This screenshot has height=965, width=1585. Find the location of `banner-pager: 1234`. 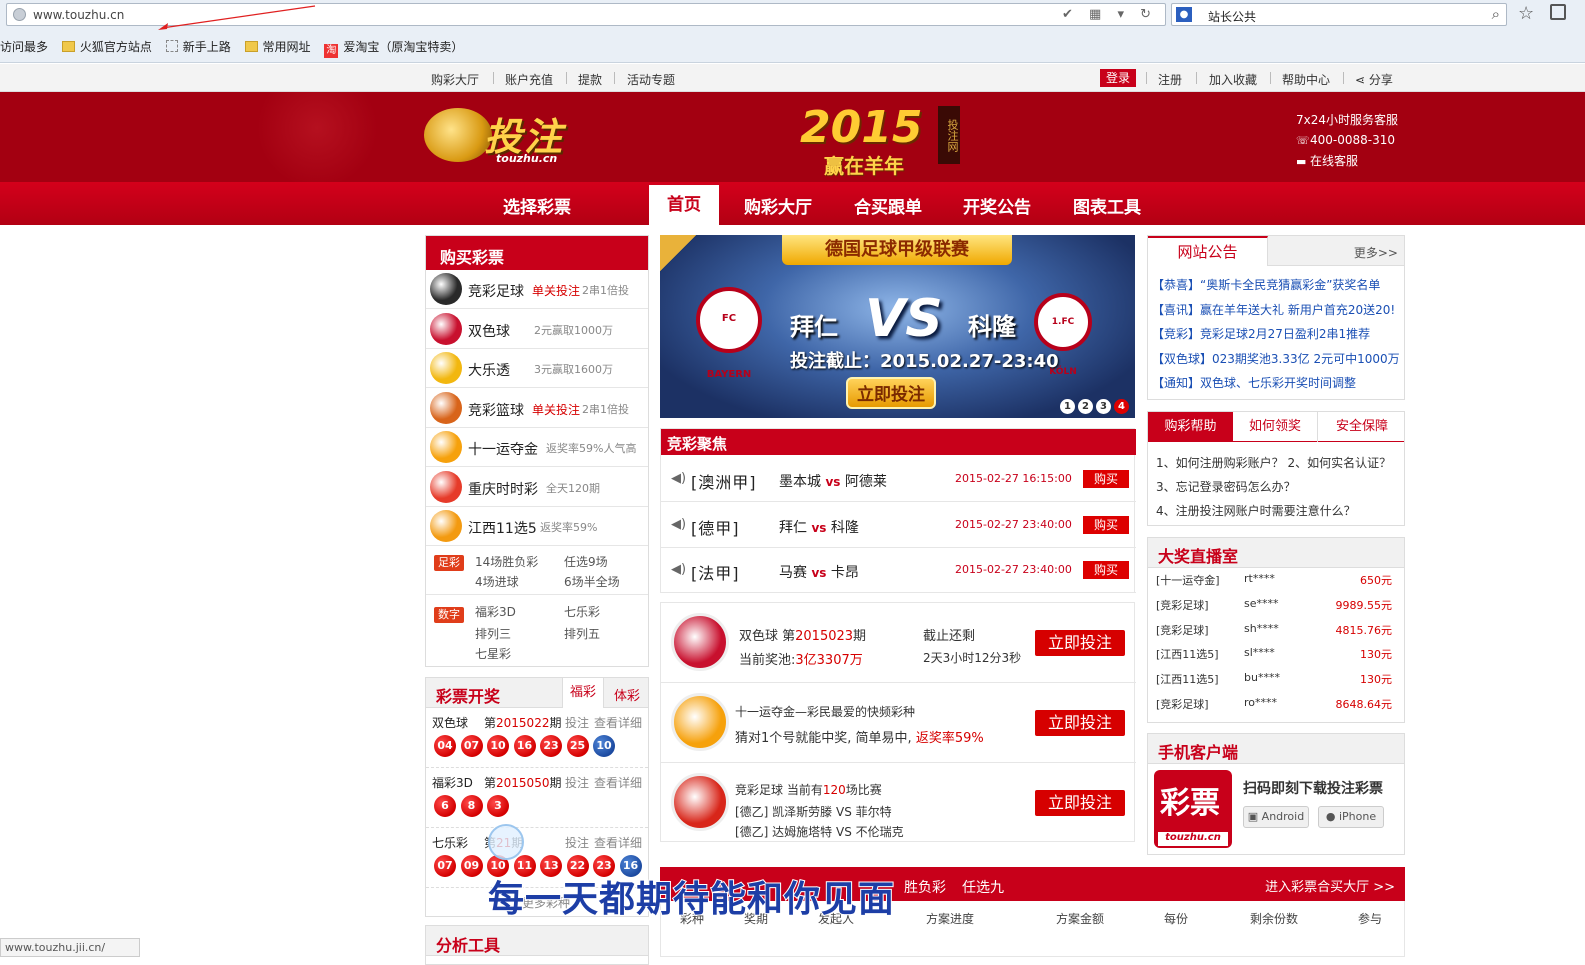

banner-pager: 1234 is located at coordinates (1093, 406).